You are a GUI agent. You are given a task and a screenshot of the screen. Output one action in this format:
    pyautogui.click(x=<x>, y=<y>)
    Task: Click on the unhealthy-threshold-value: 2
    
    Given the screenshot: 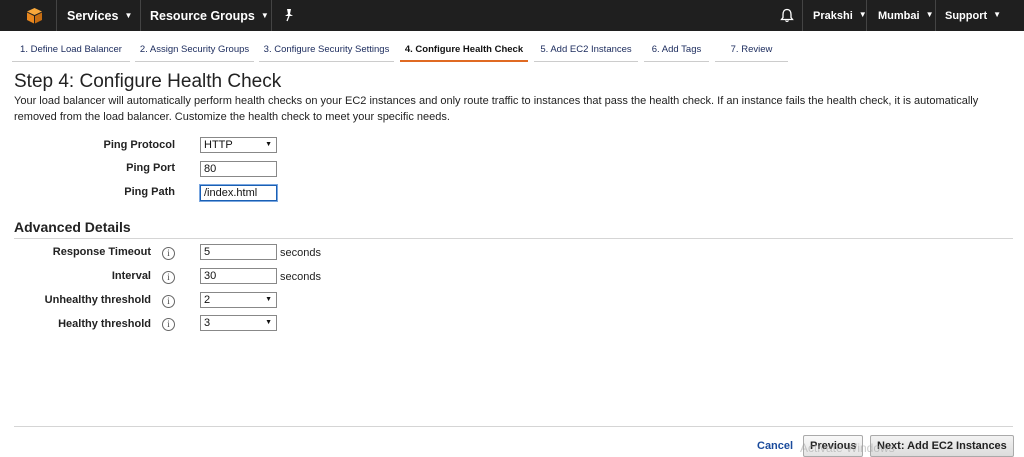 What is the action you would take?
    pyautogui.click(x=207, y=300)
    